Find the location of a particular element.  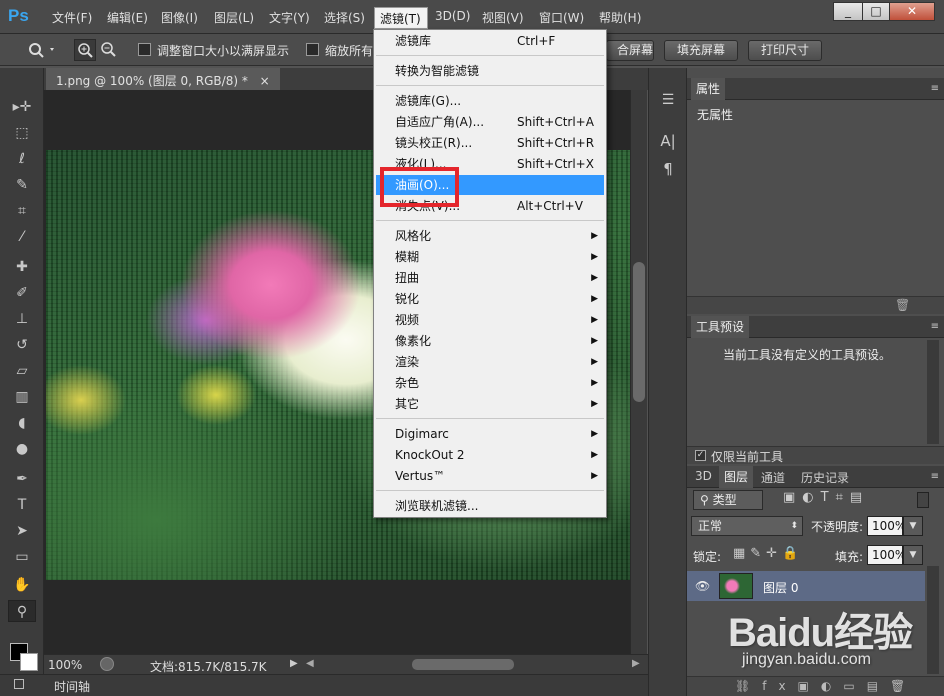

properties-panel-icon: ☰ is located at coordinates (668, 103).